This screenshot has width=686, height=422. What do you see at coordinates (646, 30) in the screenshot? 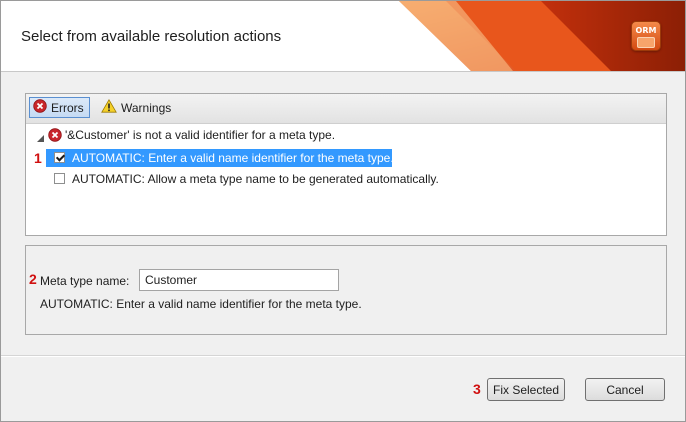
I see `orm-logo-text: ORM` at bounding box center [646, 30].